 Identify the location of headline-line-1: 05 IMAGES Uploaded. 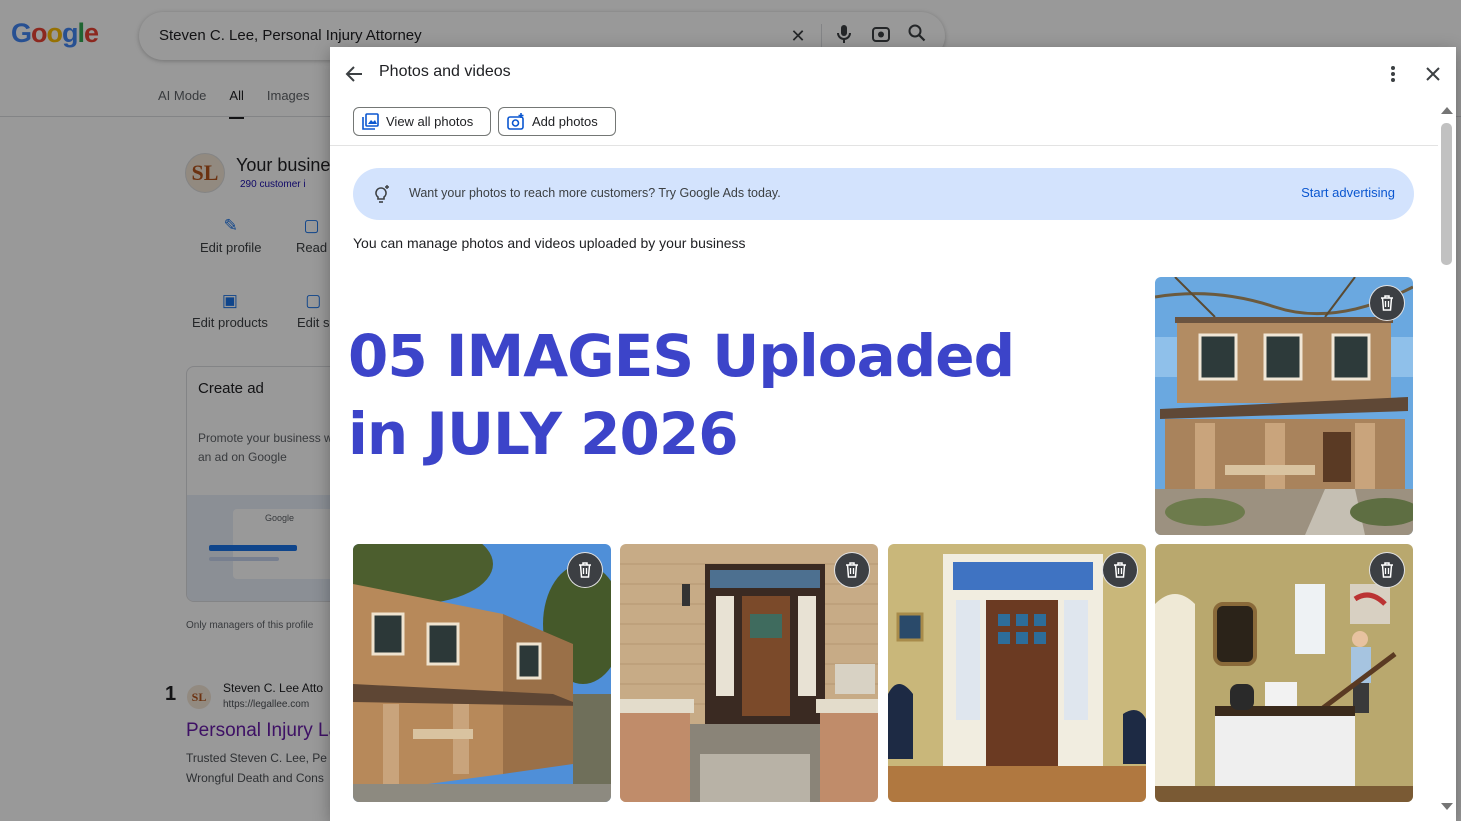
(681, 356).